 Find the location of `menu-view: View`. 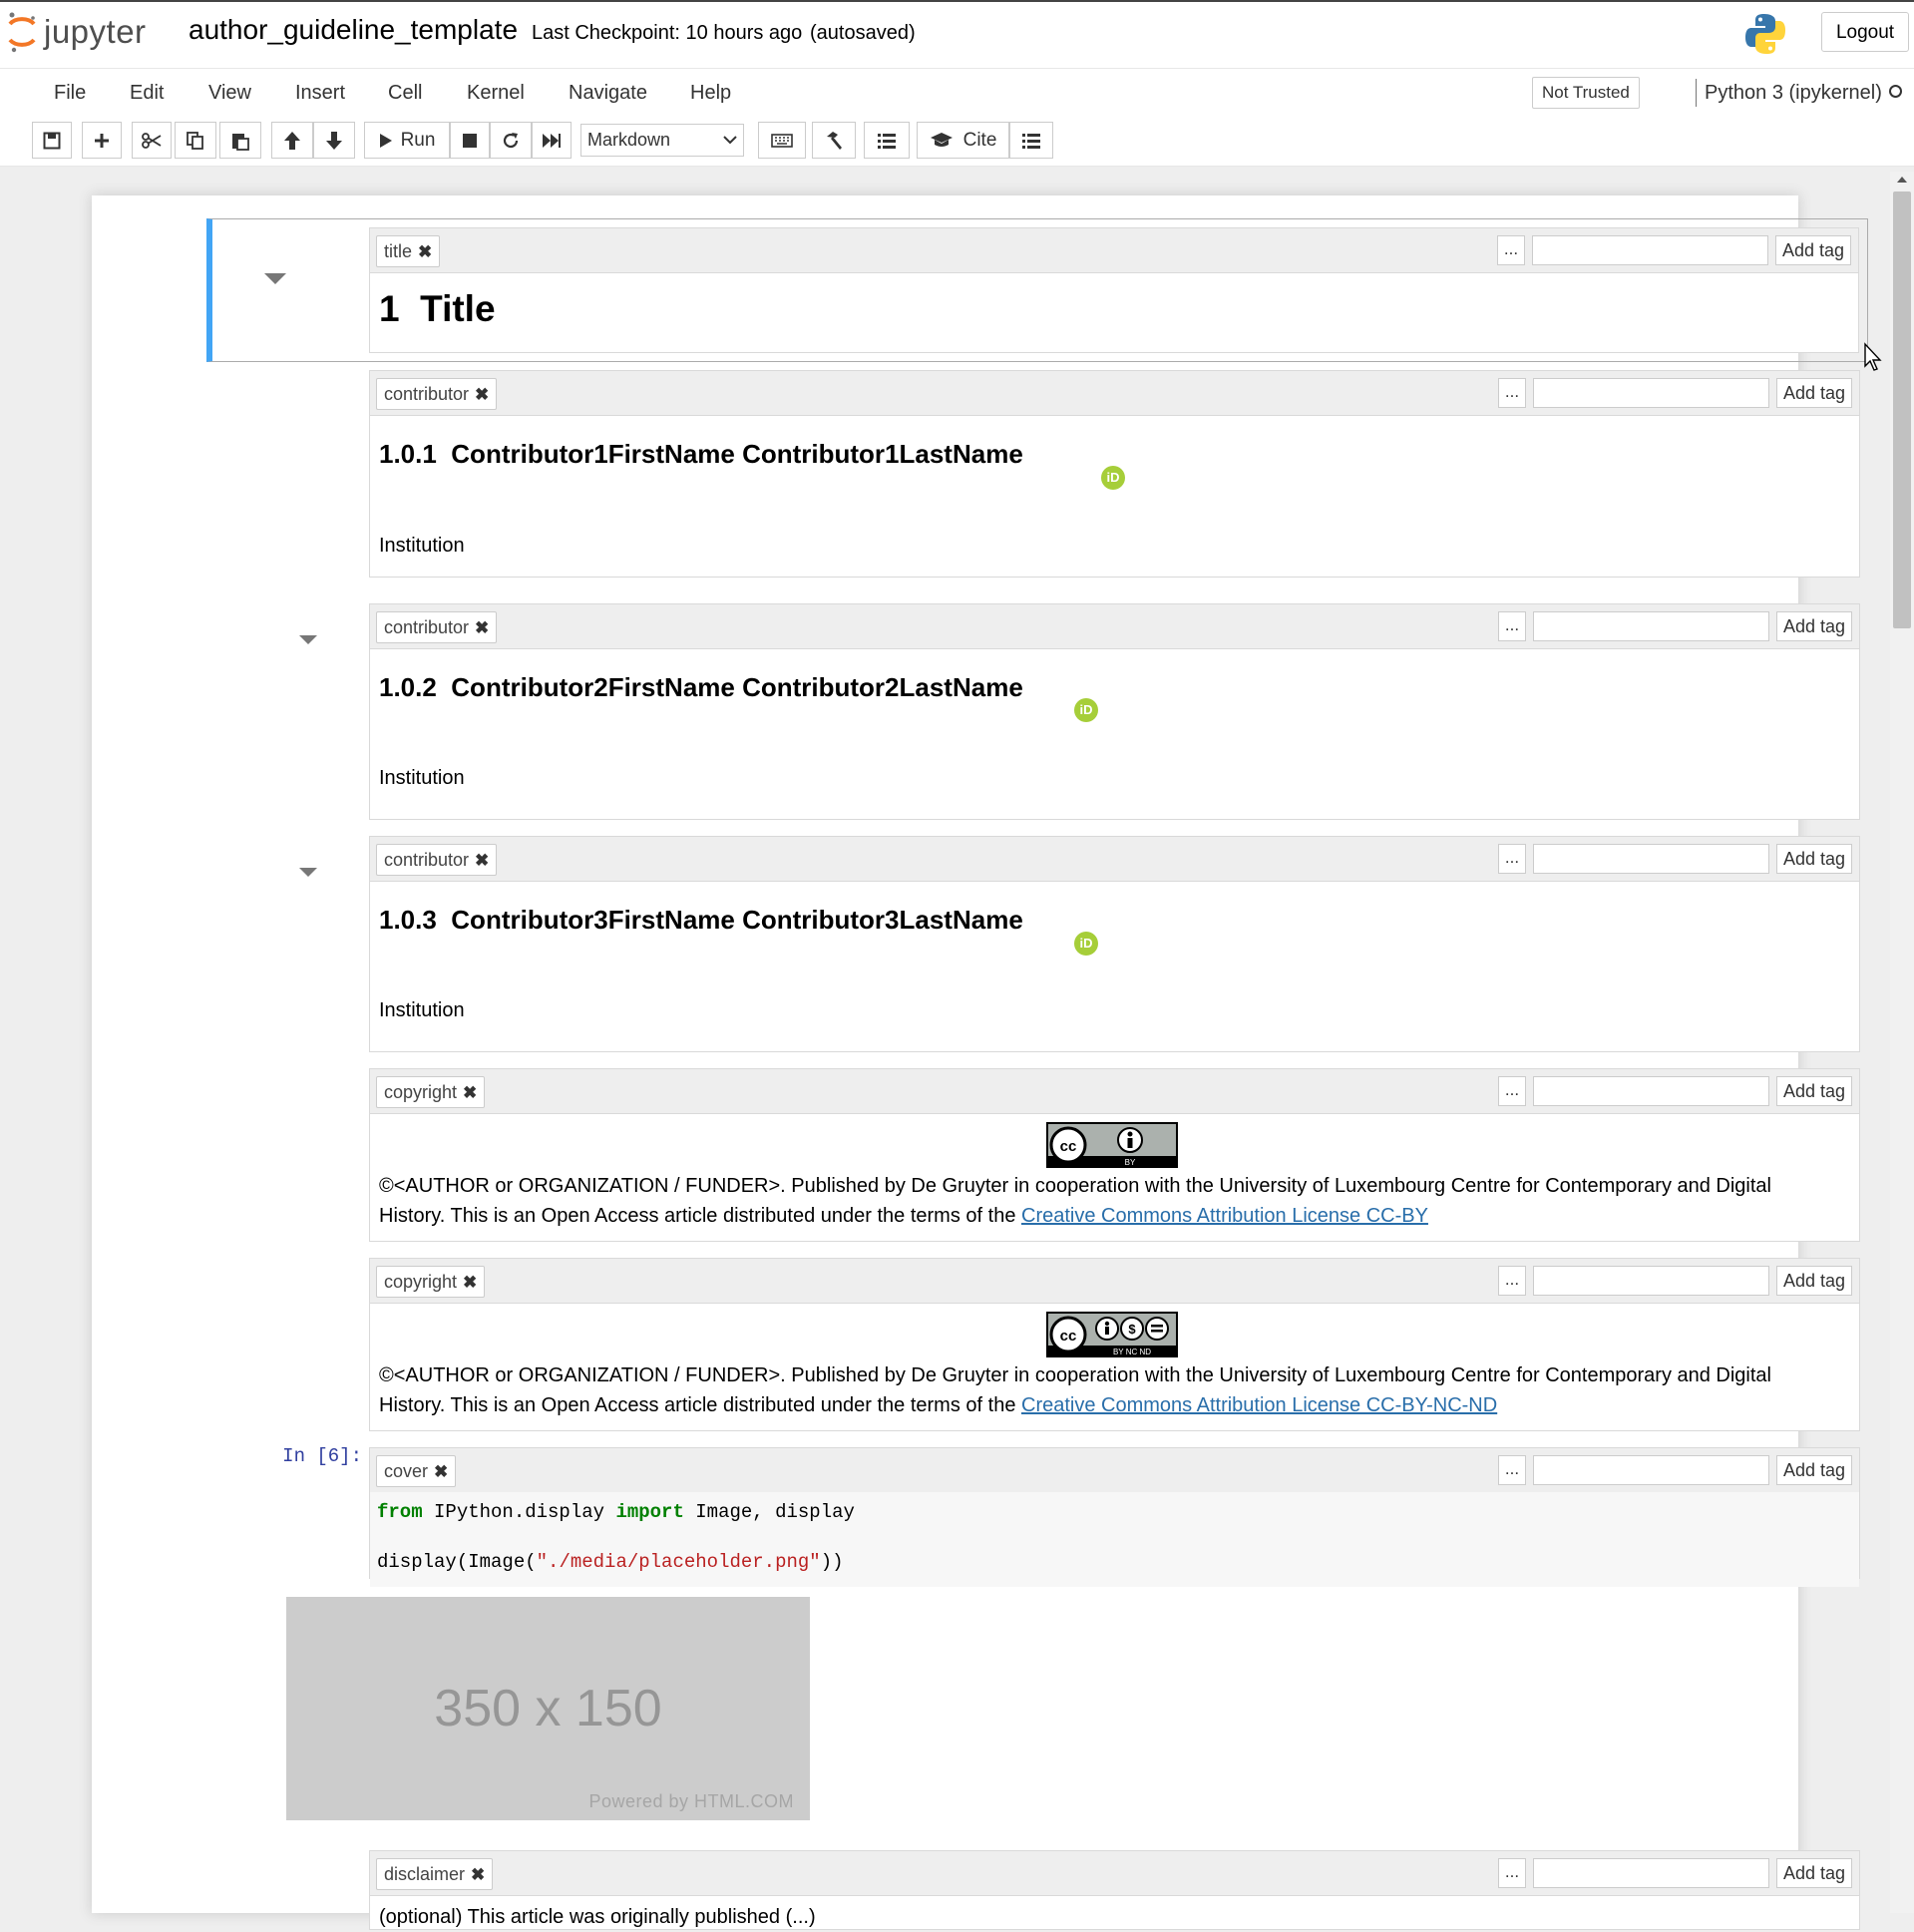

menu-view: View is located at coordinates (229, 94).